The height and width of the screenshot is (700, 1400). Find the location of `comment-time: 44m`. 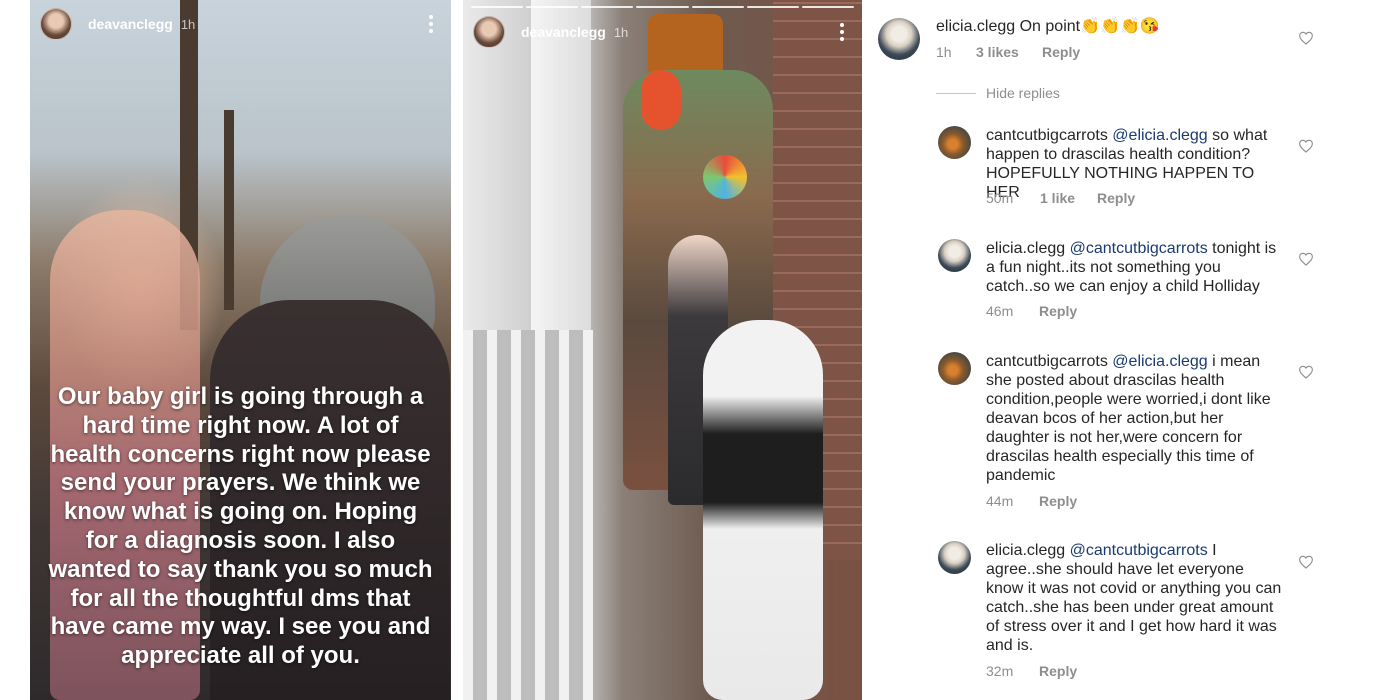

comment-time: 44m is located at coordinates (1000, 501).